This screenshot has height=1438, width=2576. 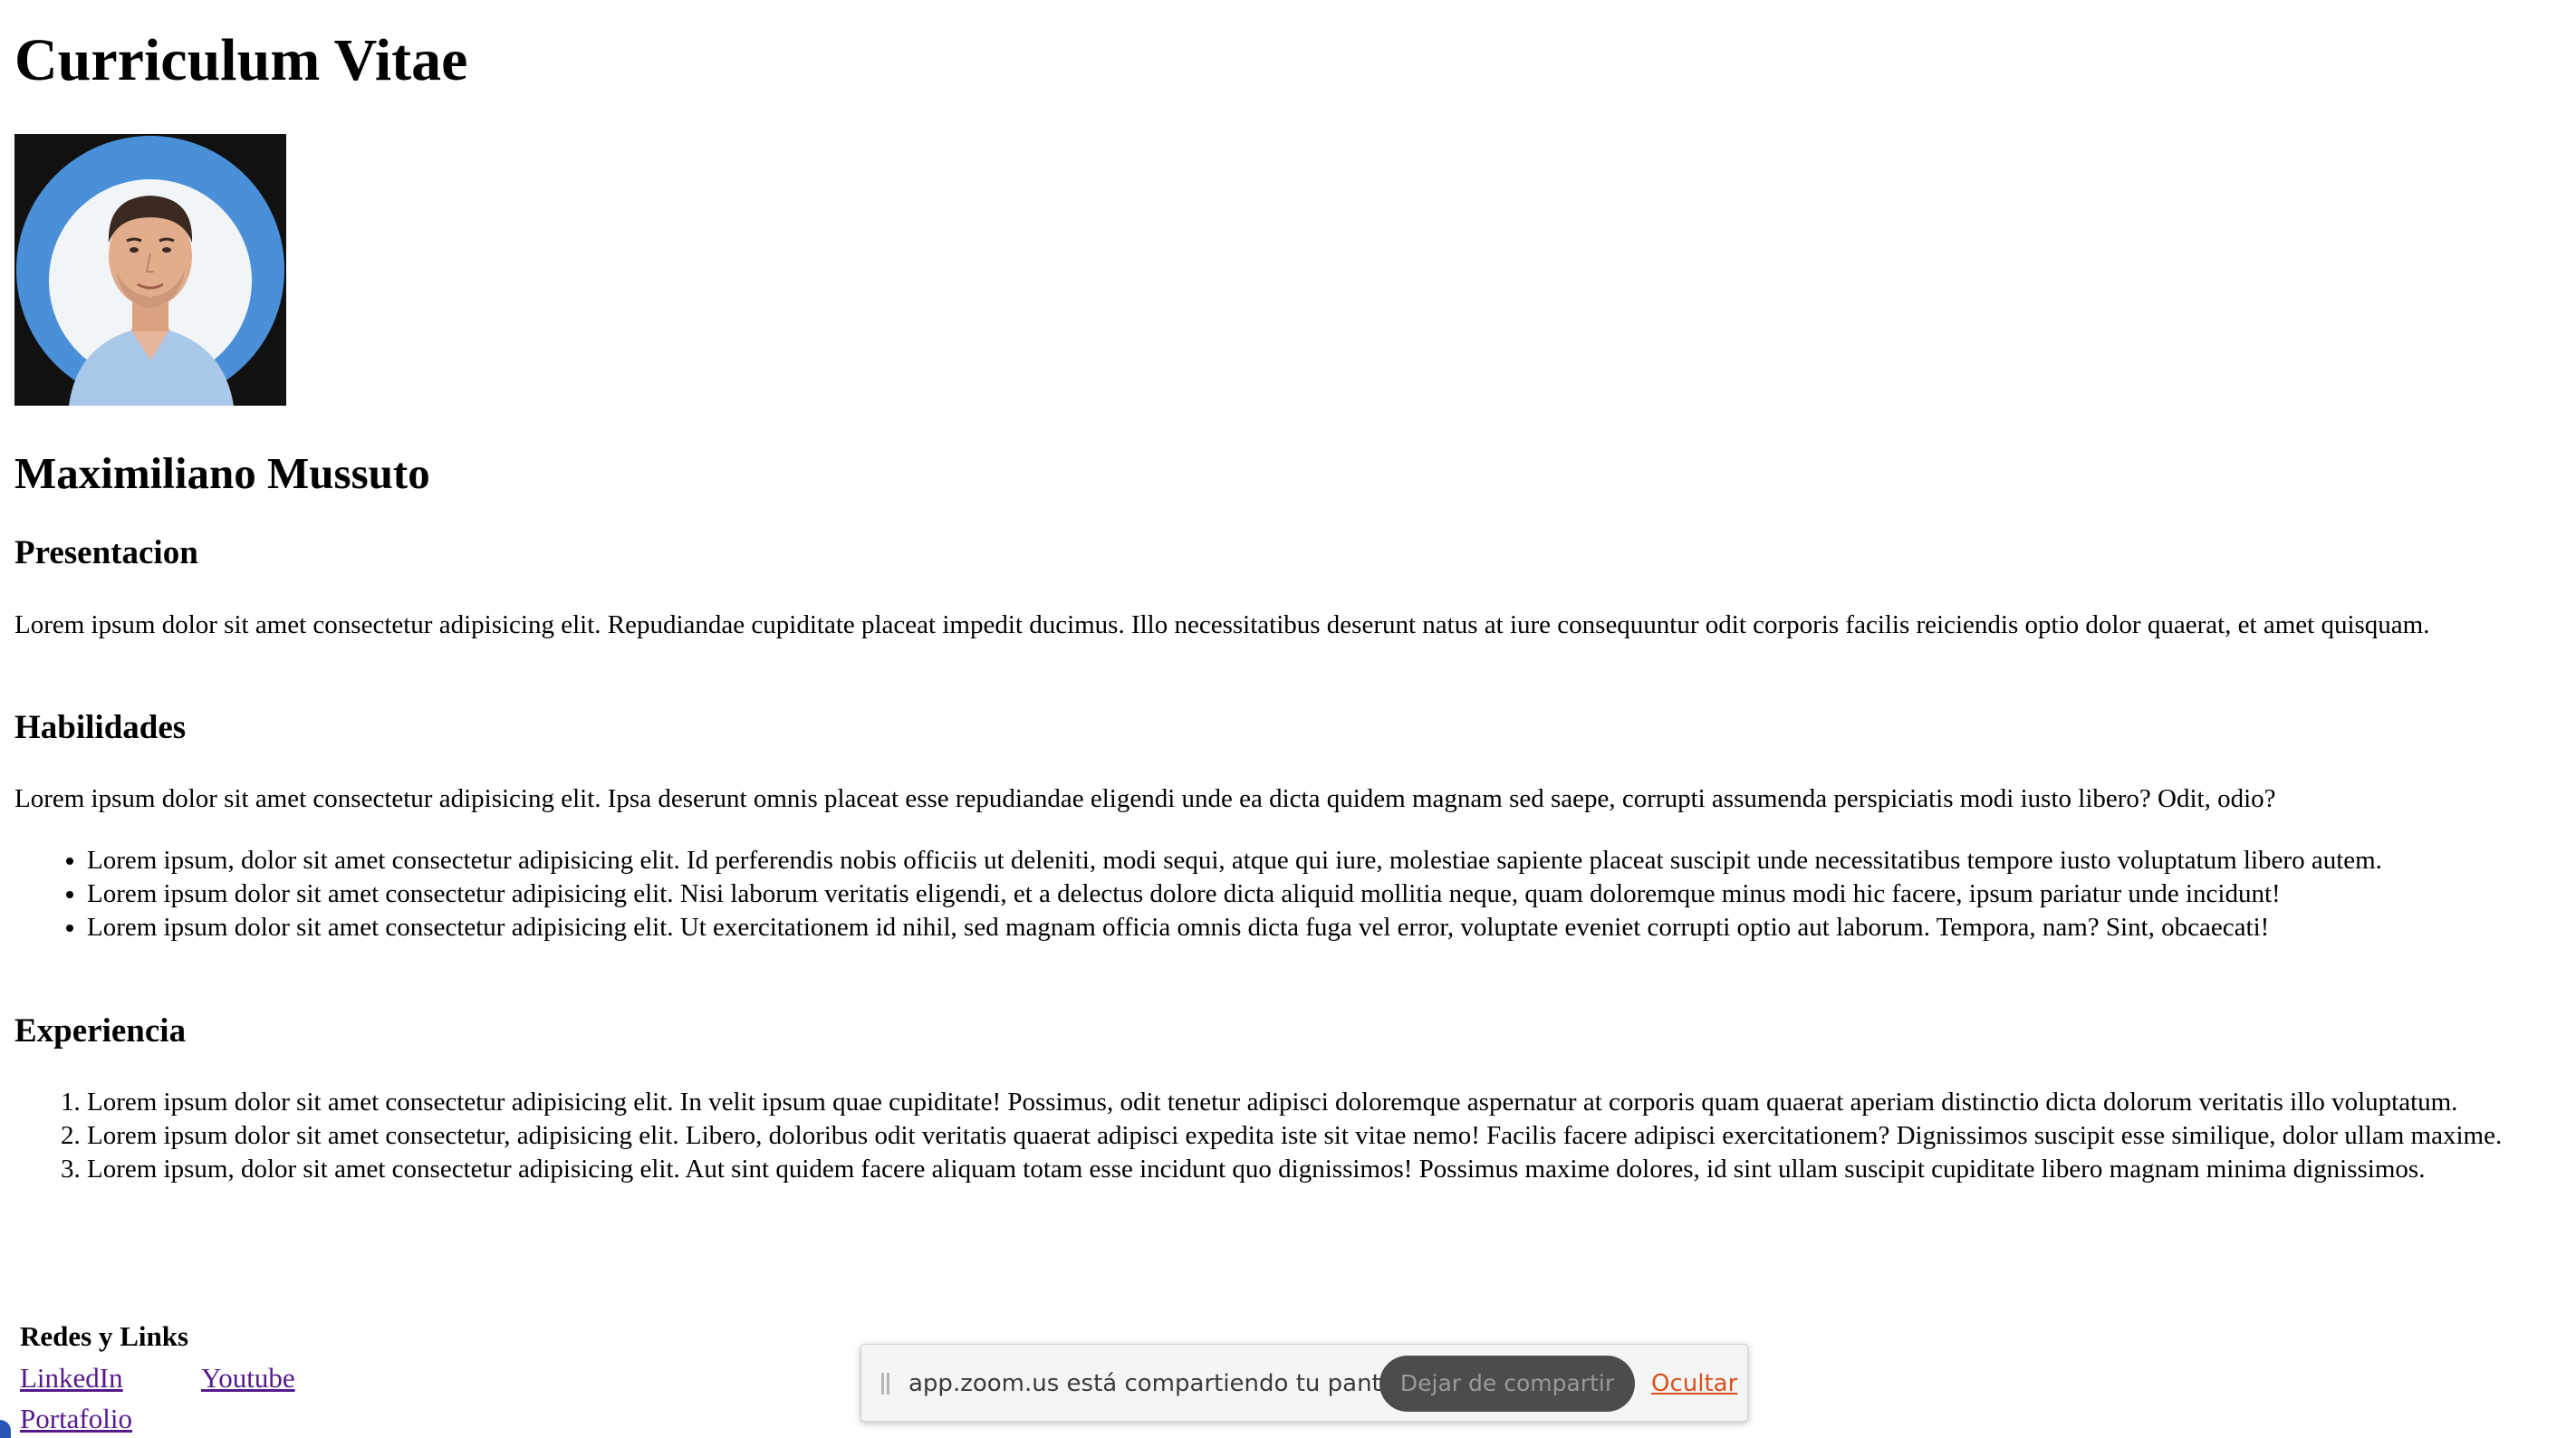 I want to click on grip-icon, so click(x=885, y=1384).